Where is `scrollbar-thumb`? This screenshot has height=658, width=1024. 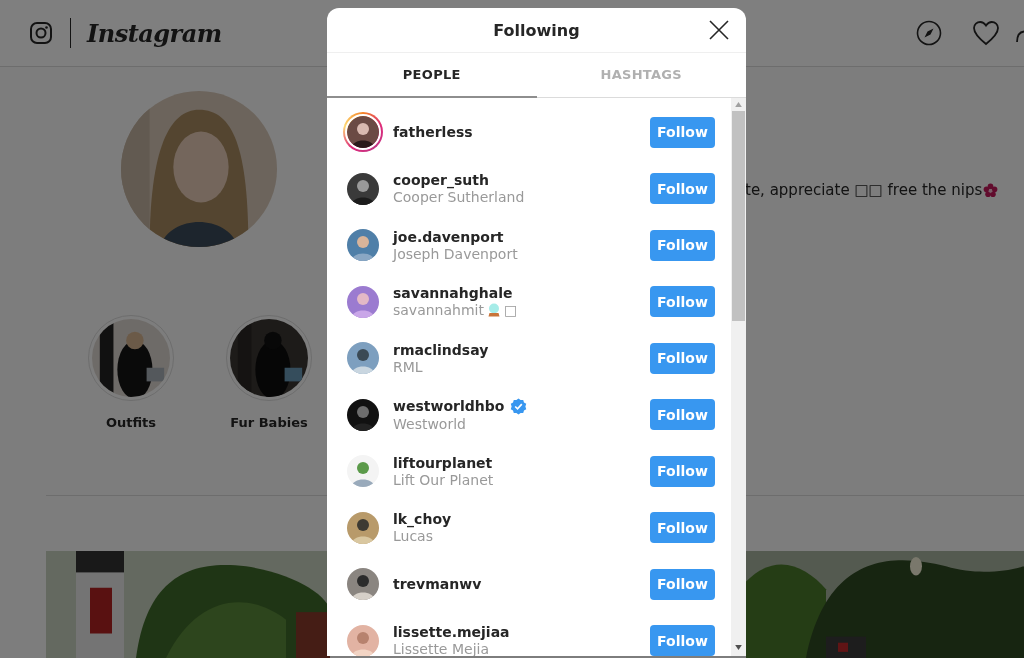 scrollbar-thumb is located at coordinates (738, 216).